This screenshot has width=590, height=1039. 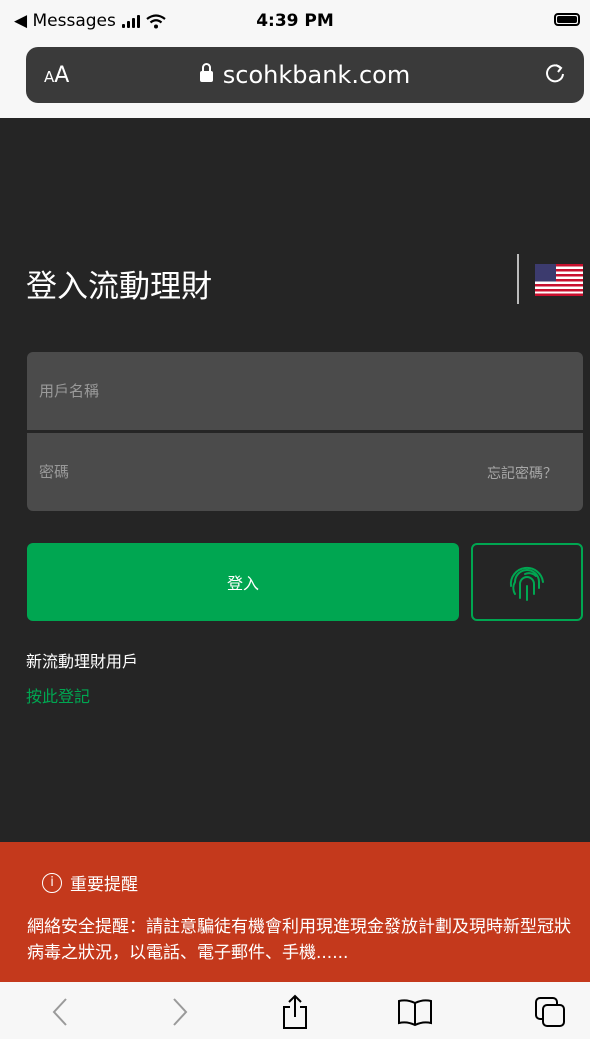 What do you see at coordinates (104, 885) in the screenshot?
I see `notice-title: 重要提醒` at bounding box center [104, 885].